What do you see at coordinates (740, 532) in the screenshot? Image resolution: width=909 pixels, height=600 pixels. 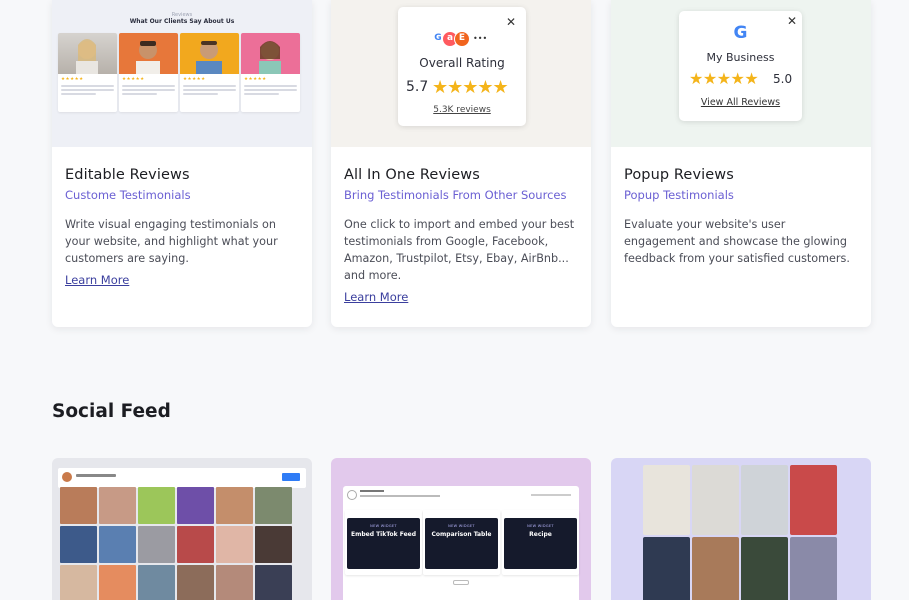 I see `video-grid` at bounding box center [740, 532].